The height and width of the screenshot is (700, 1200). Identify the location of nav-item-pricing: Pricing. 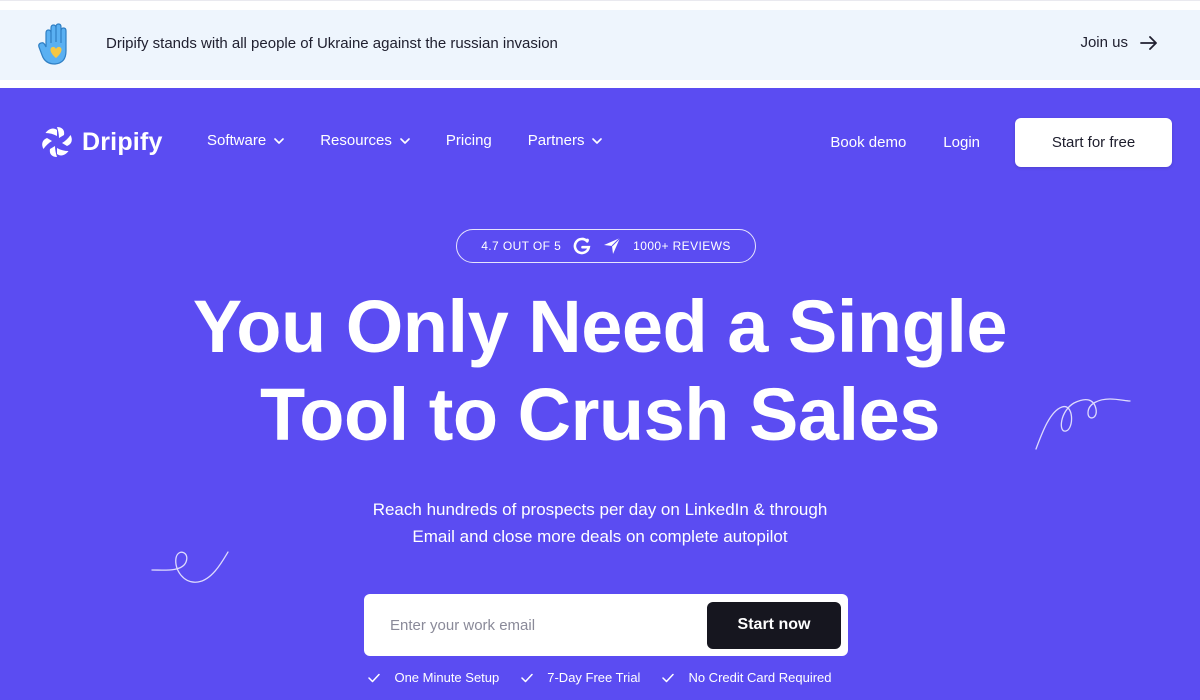
(469, 140).